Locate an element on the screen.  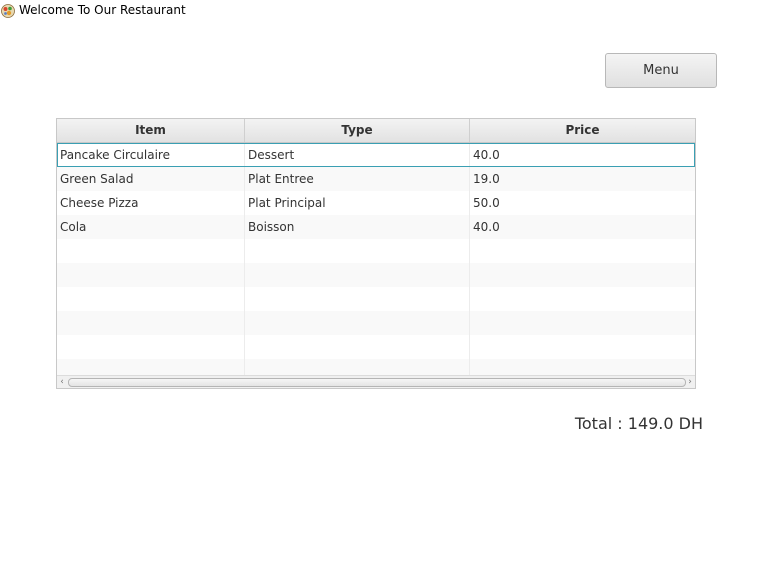
cell-type: Dessert is located at coordinates (357, 155).